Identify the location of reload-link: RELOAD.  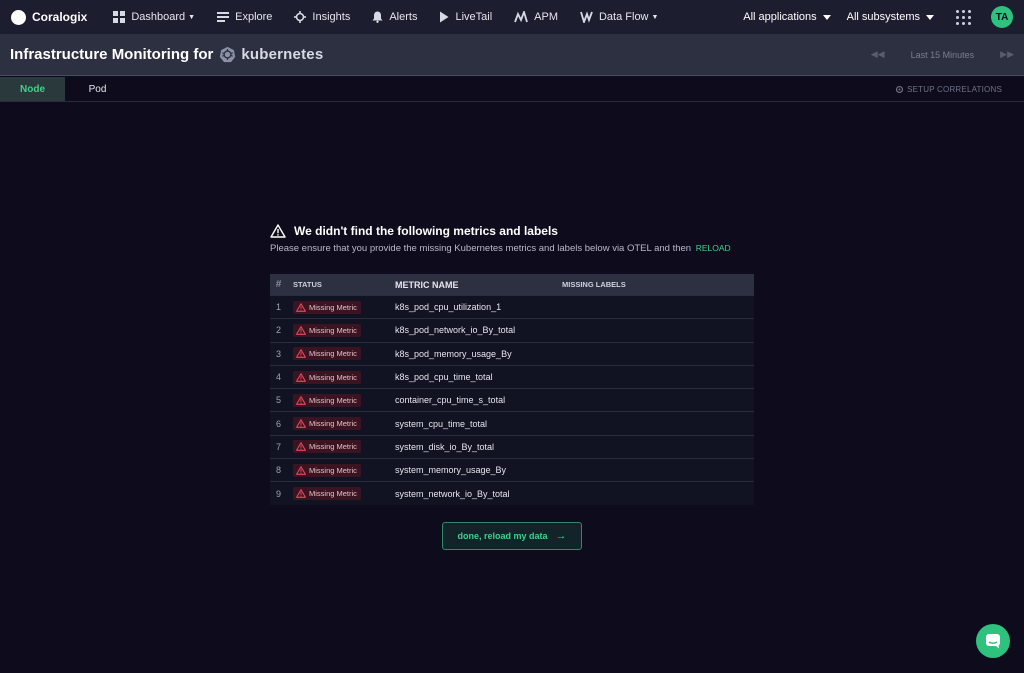
(713, 248).